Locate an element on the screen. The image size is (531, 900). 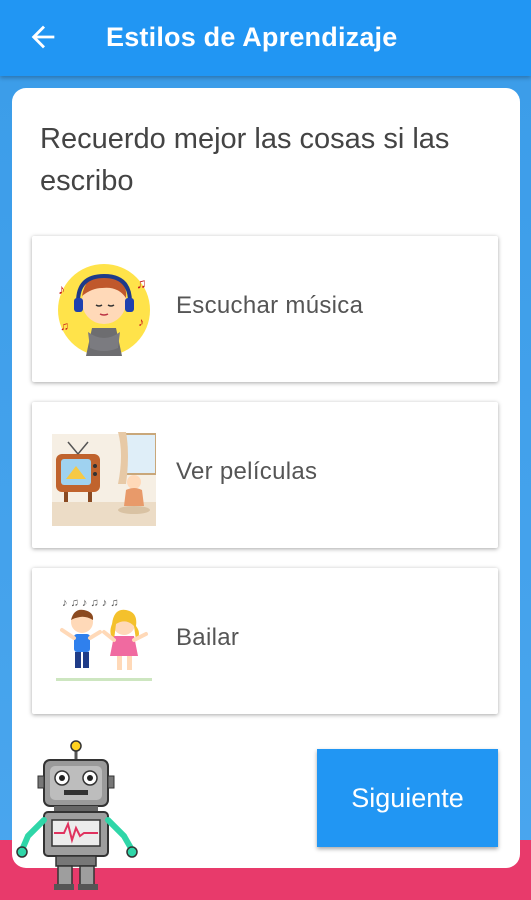
app-bar: Estilos de Aprendizaje is located at coordinates (265, 38).